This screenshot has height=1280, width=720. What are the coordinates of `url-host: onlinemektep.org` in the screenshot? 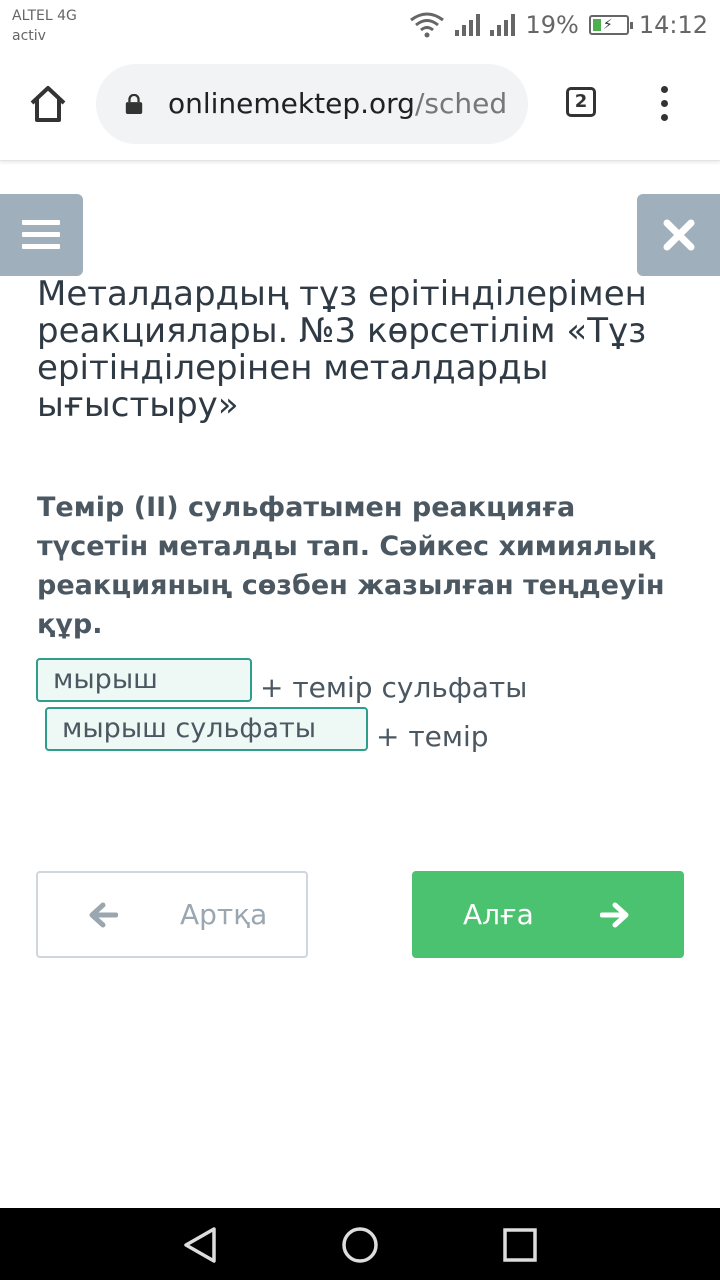 It's located at (291, 103).